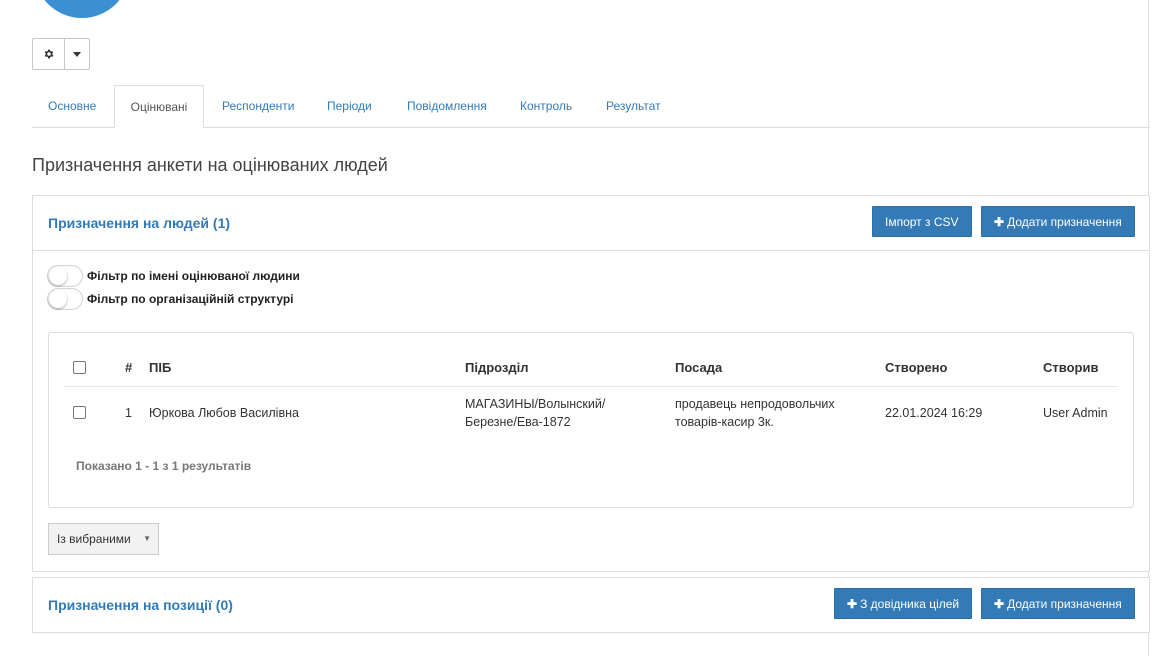 The height and width of the screenshot is (656, 1176). Describe the element at coordinates (1064, 222) in the screenshot. I see `add-assignment-label: Додати призначення` at that location.